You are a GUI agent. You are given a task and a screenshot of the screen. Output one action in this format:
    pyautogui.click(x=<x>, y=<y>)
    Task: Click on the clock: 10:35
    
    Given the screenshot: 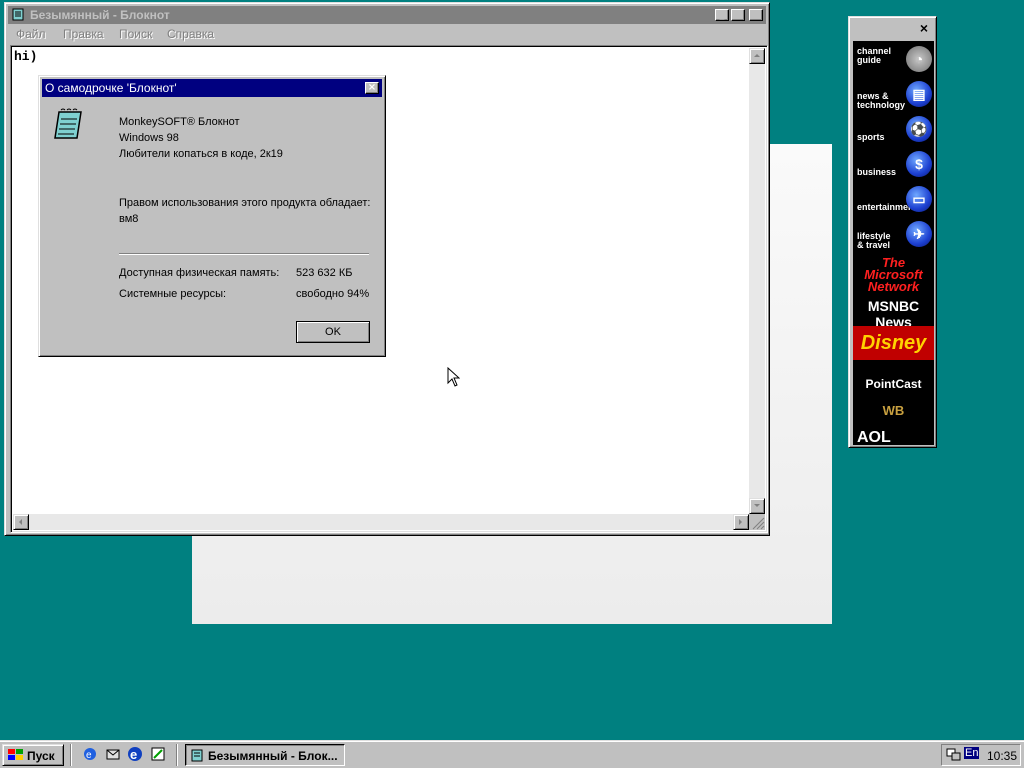 What is the action you would take?
    pyautogui.click(x=1002, y=756)
    